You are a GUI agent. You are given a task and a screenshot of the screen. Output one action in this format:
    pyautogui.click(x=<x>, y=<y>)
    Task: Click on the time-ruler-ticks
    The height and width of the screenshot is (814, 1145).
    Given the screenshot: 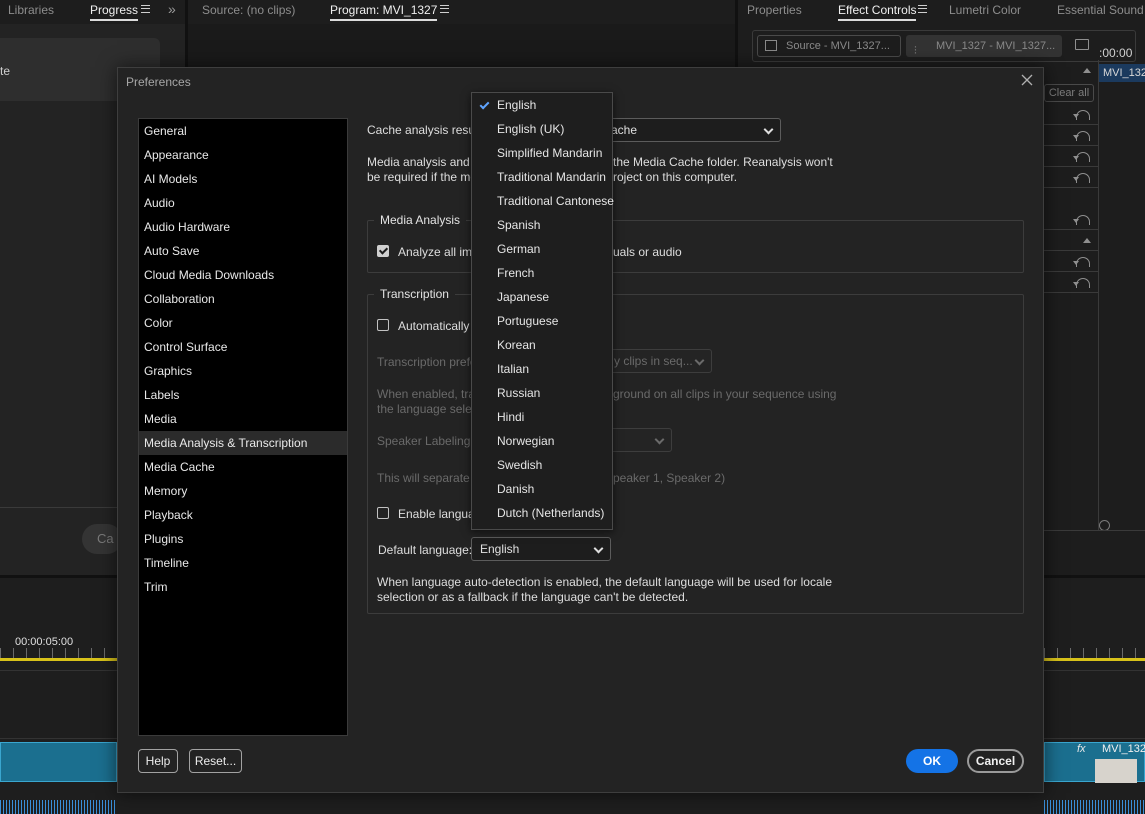 What is the action you would take?
    pyautogui.click(x=1094, y=653)
    